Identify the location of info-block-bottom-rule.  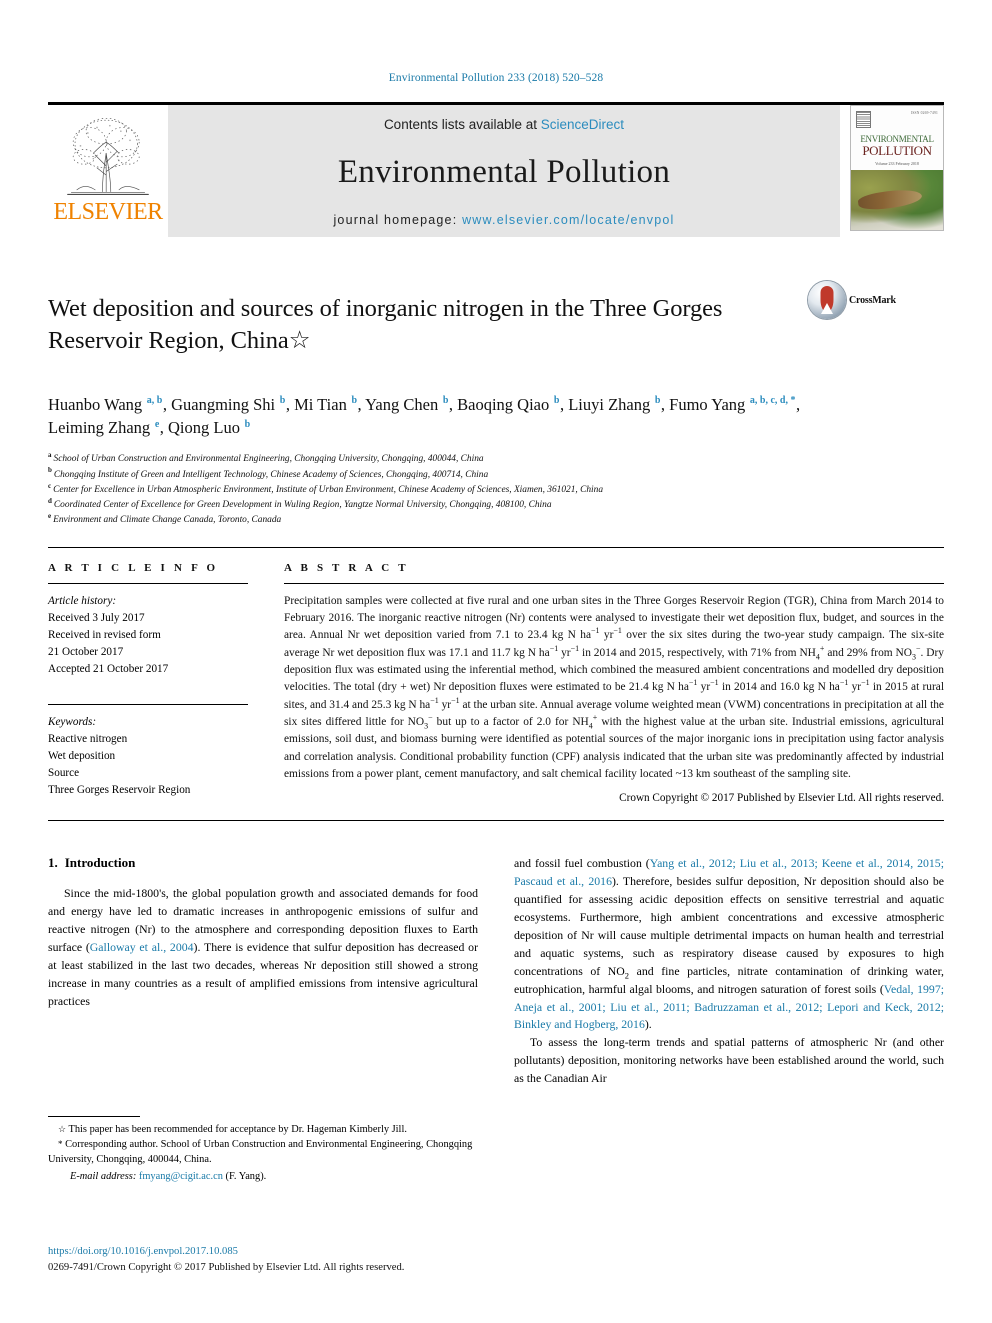
(496, 821).